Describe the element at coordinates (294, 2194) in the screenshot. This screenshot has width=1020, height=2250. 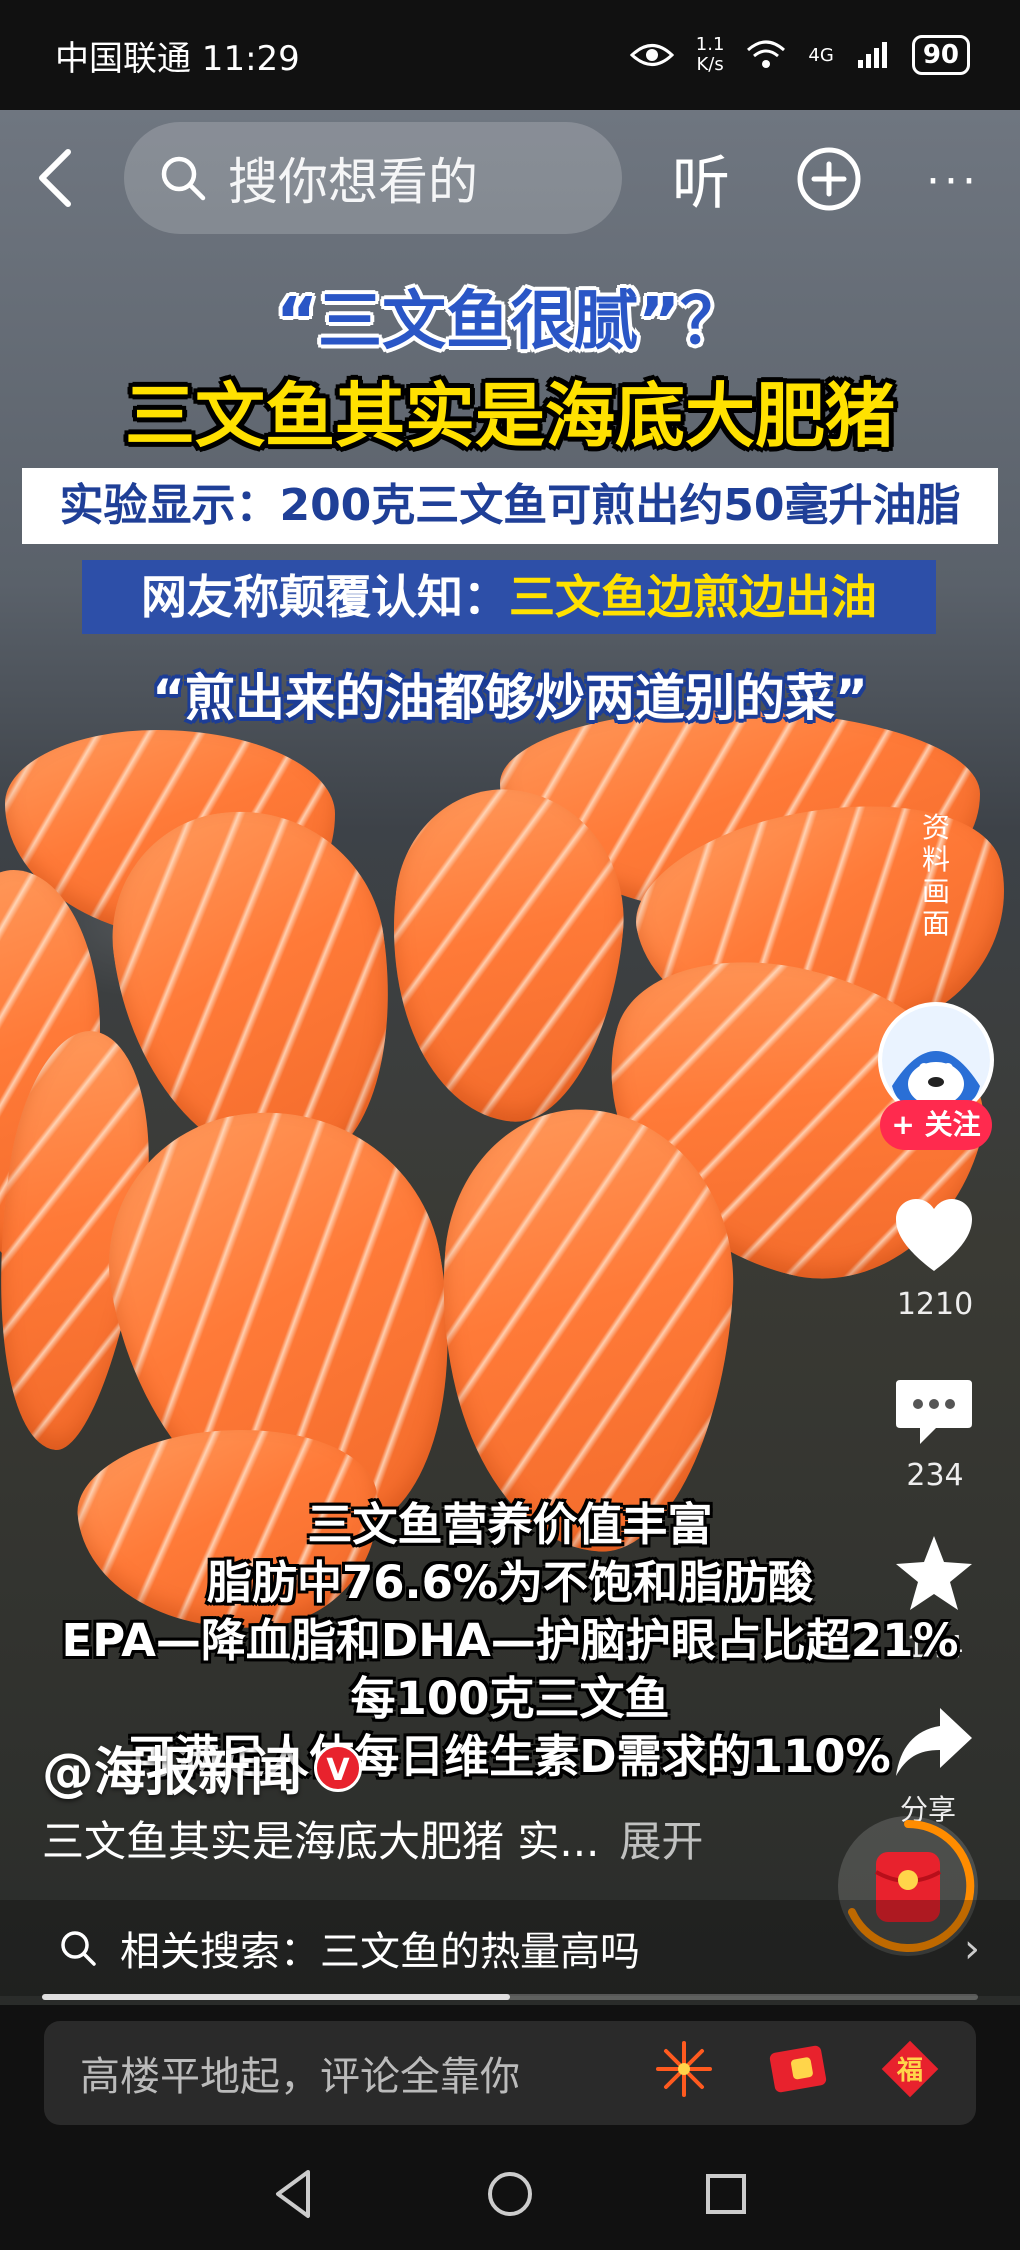
I see `nav-back-icon` at that location.